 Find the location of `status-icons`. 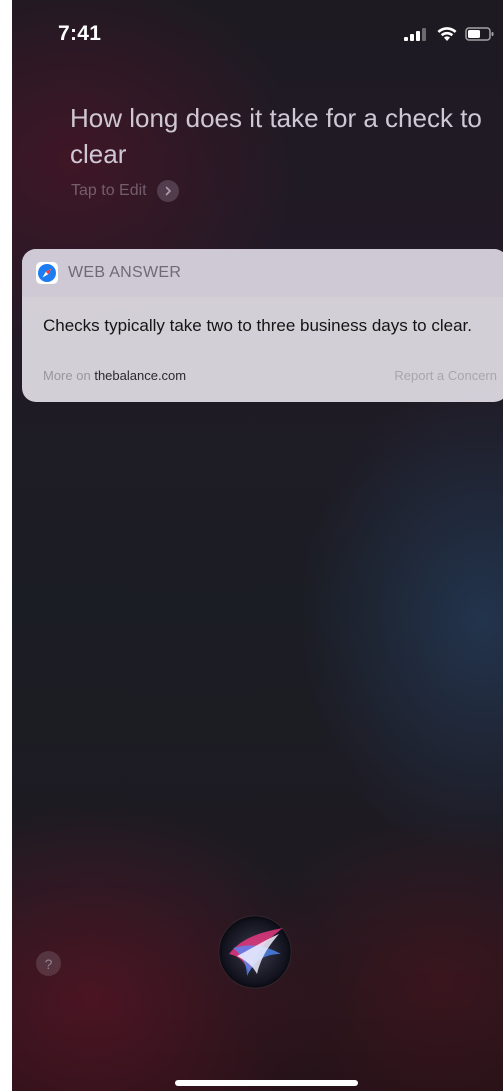

status-icons is located at coordinates (449, 34).